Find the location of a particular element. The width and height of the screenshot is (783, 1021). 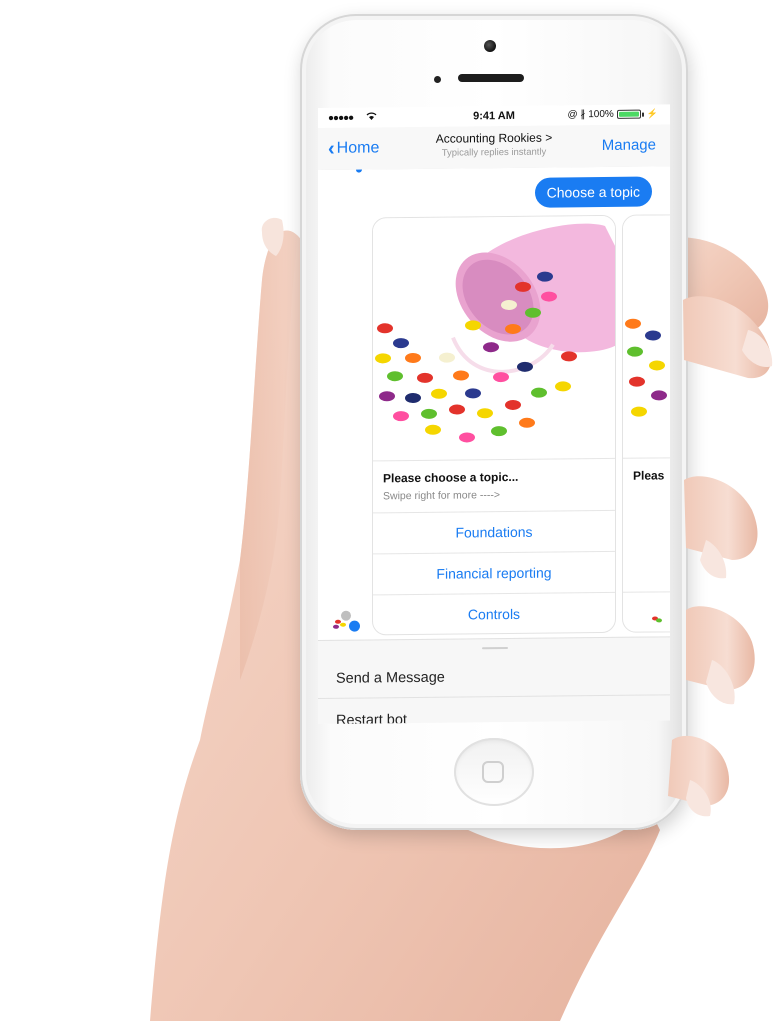

card-title-next: Pleas is located at coordinates (649, 475).